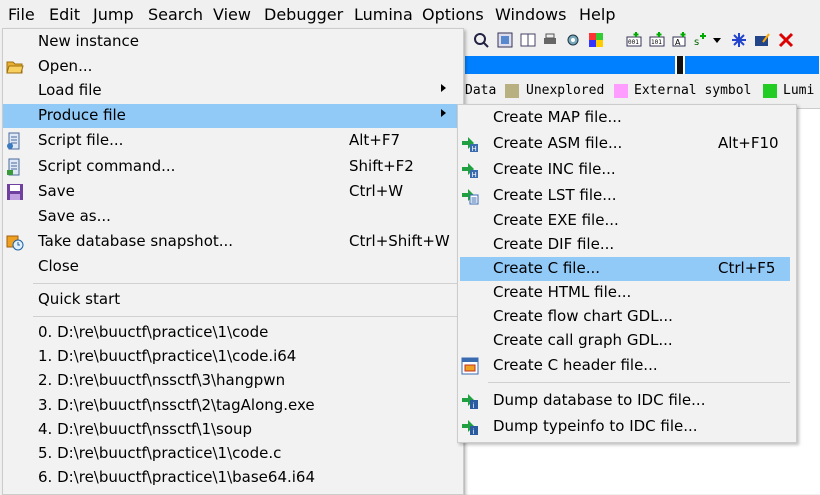  Describe the element at coordinates (696, 42) in the screenshot. I see `svg-text: s` at that location.